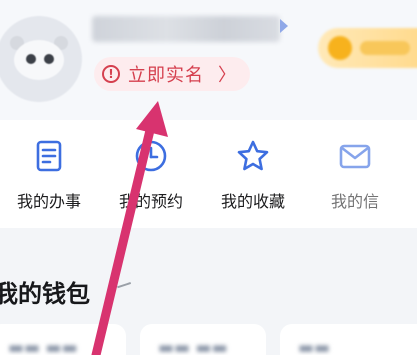 The height and width of the screenshot is (355, 417). I want to click on star-icon, so click(253, 155).